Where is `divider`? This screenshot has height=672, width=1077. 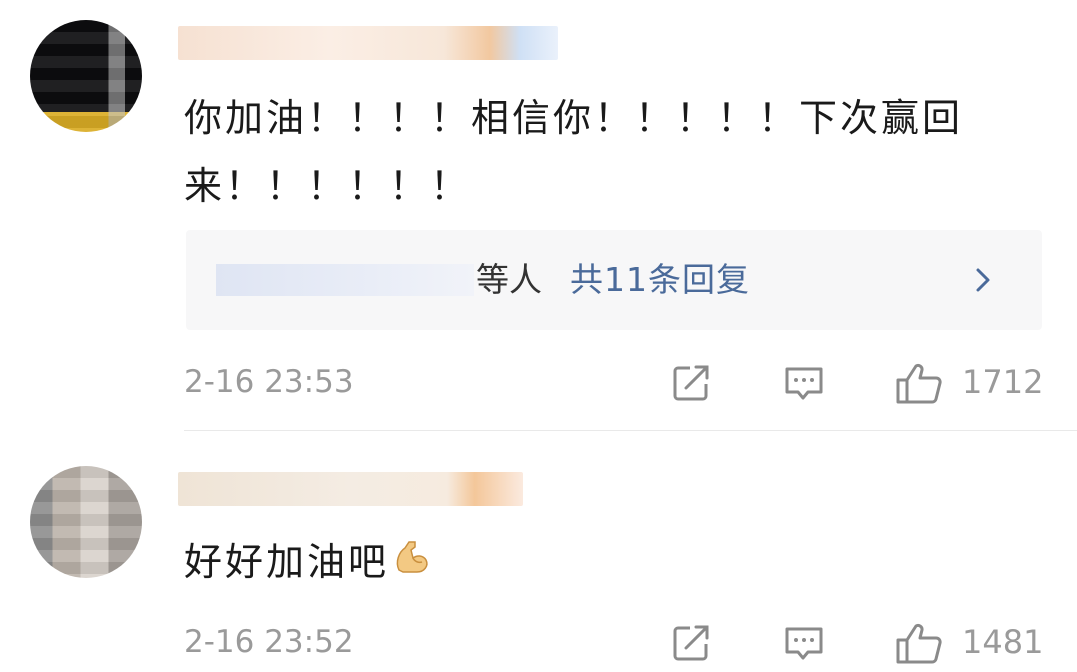 divider is located at coordinates (630, 430).